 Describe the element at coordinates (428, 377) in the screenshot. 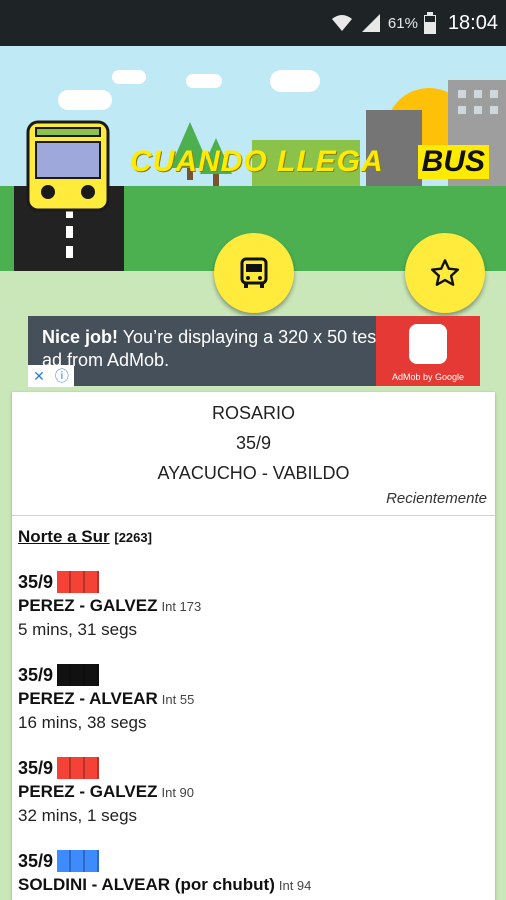

I see `admob-caption: AdMob by Google` at that location.